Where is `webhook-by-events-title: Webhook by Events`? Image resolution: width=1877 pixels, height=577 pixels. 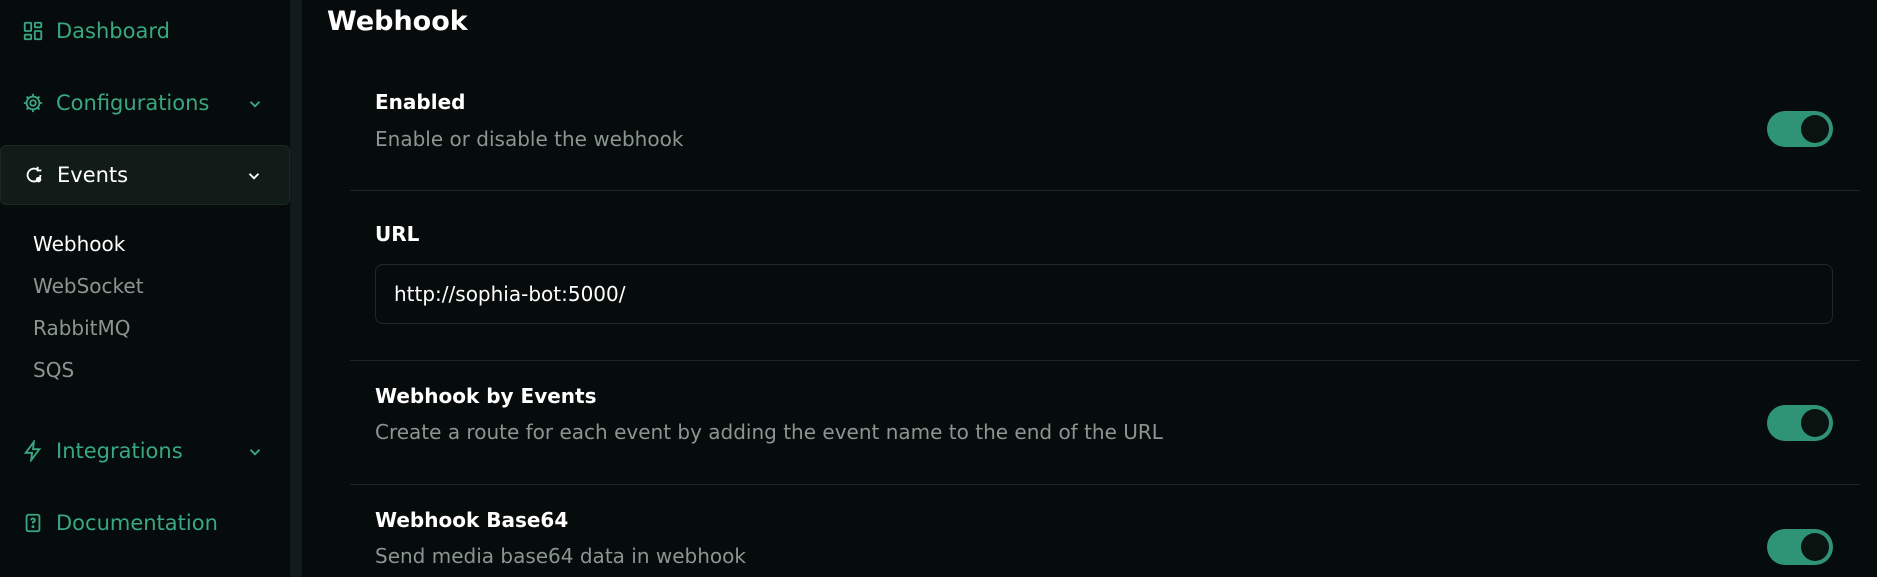
webhook-by-events-title: Webhook by Events is located at coordinates (486, 396).